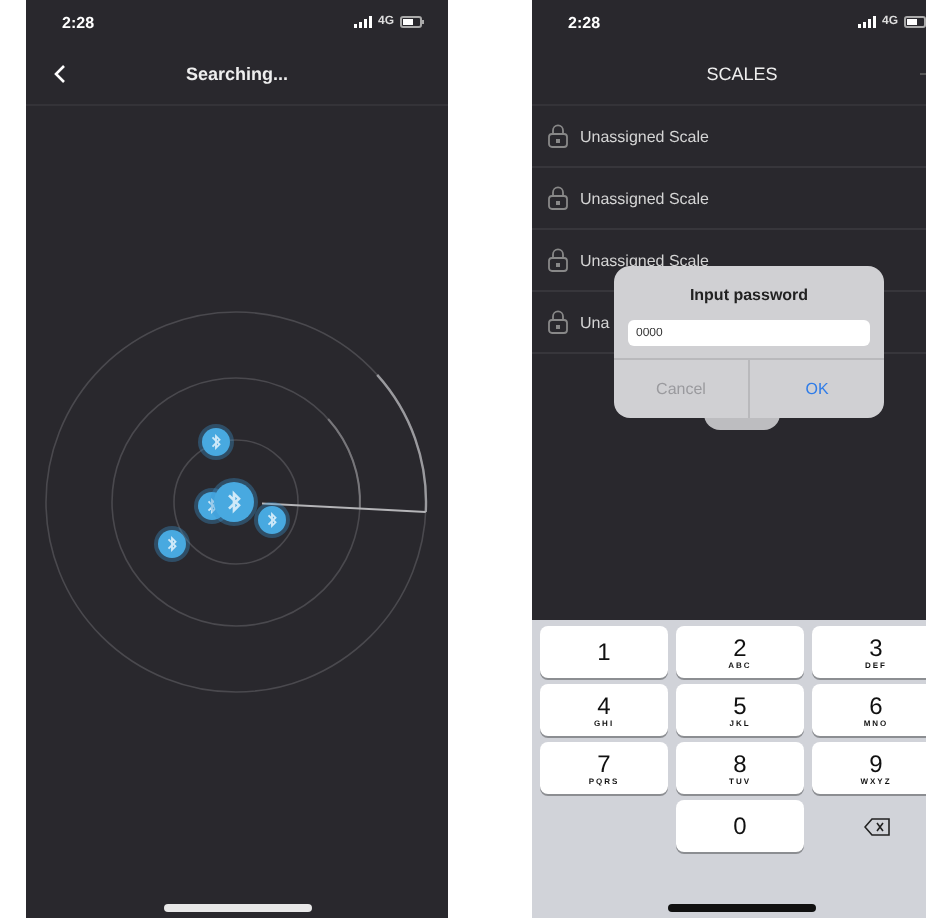  What do you see at coordinates (876, 826) in the screenshot?
I see `backspace-icon` at bounding box center [876, 826].